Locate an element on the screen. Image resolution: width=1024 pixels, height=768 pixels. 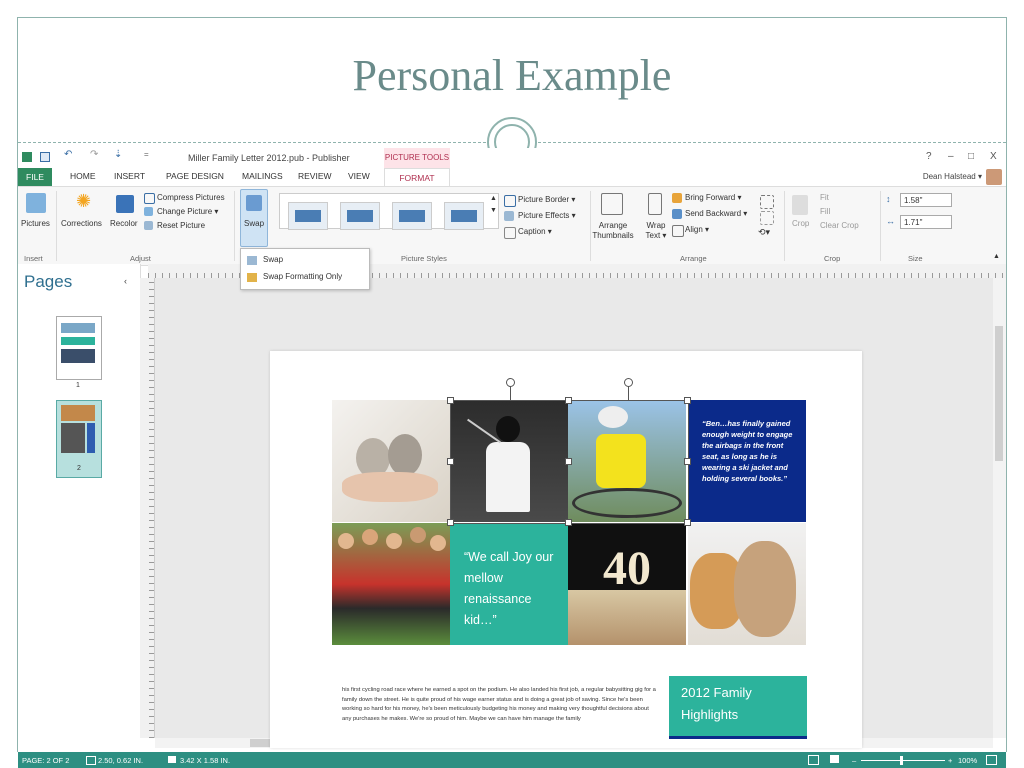
height-icon: ↕ is located at coordinates (888, 199).